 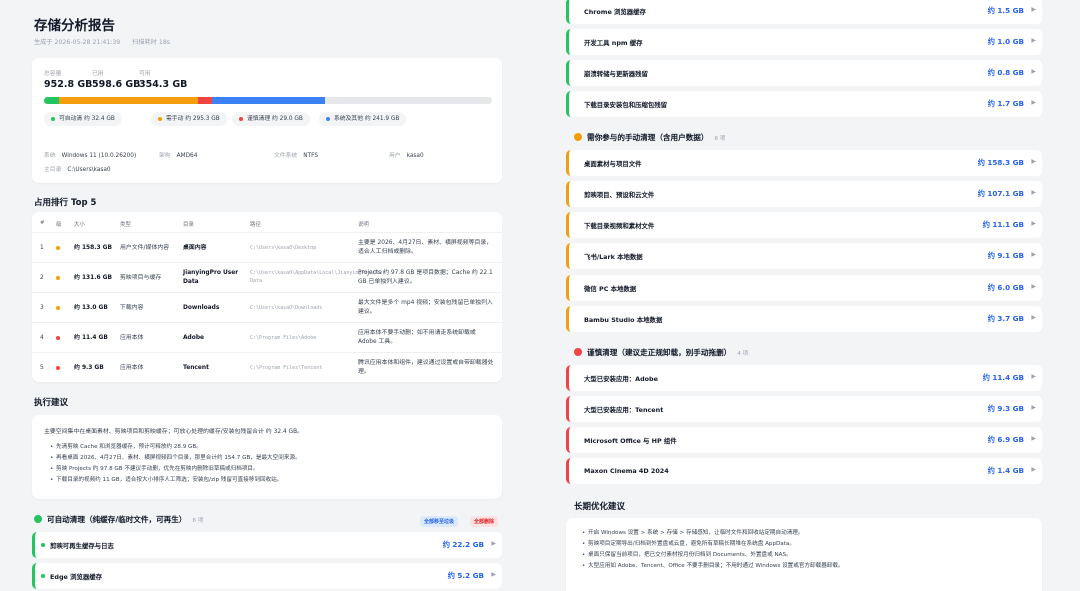 What do you see at coordinates (621, 378) in the screenshot?
I see `item-name: 大型已安装应用：Adobe` at bounding box center [621, 378].